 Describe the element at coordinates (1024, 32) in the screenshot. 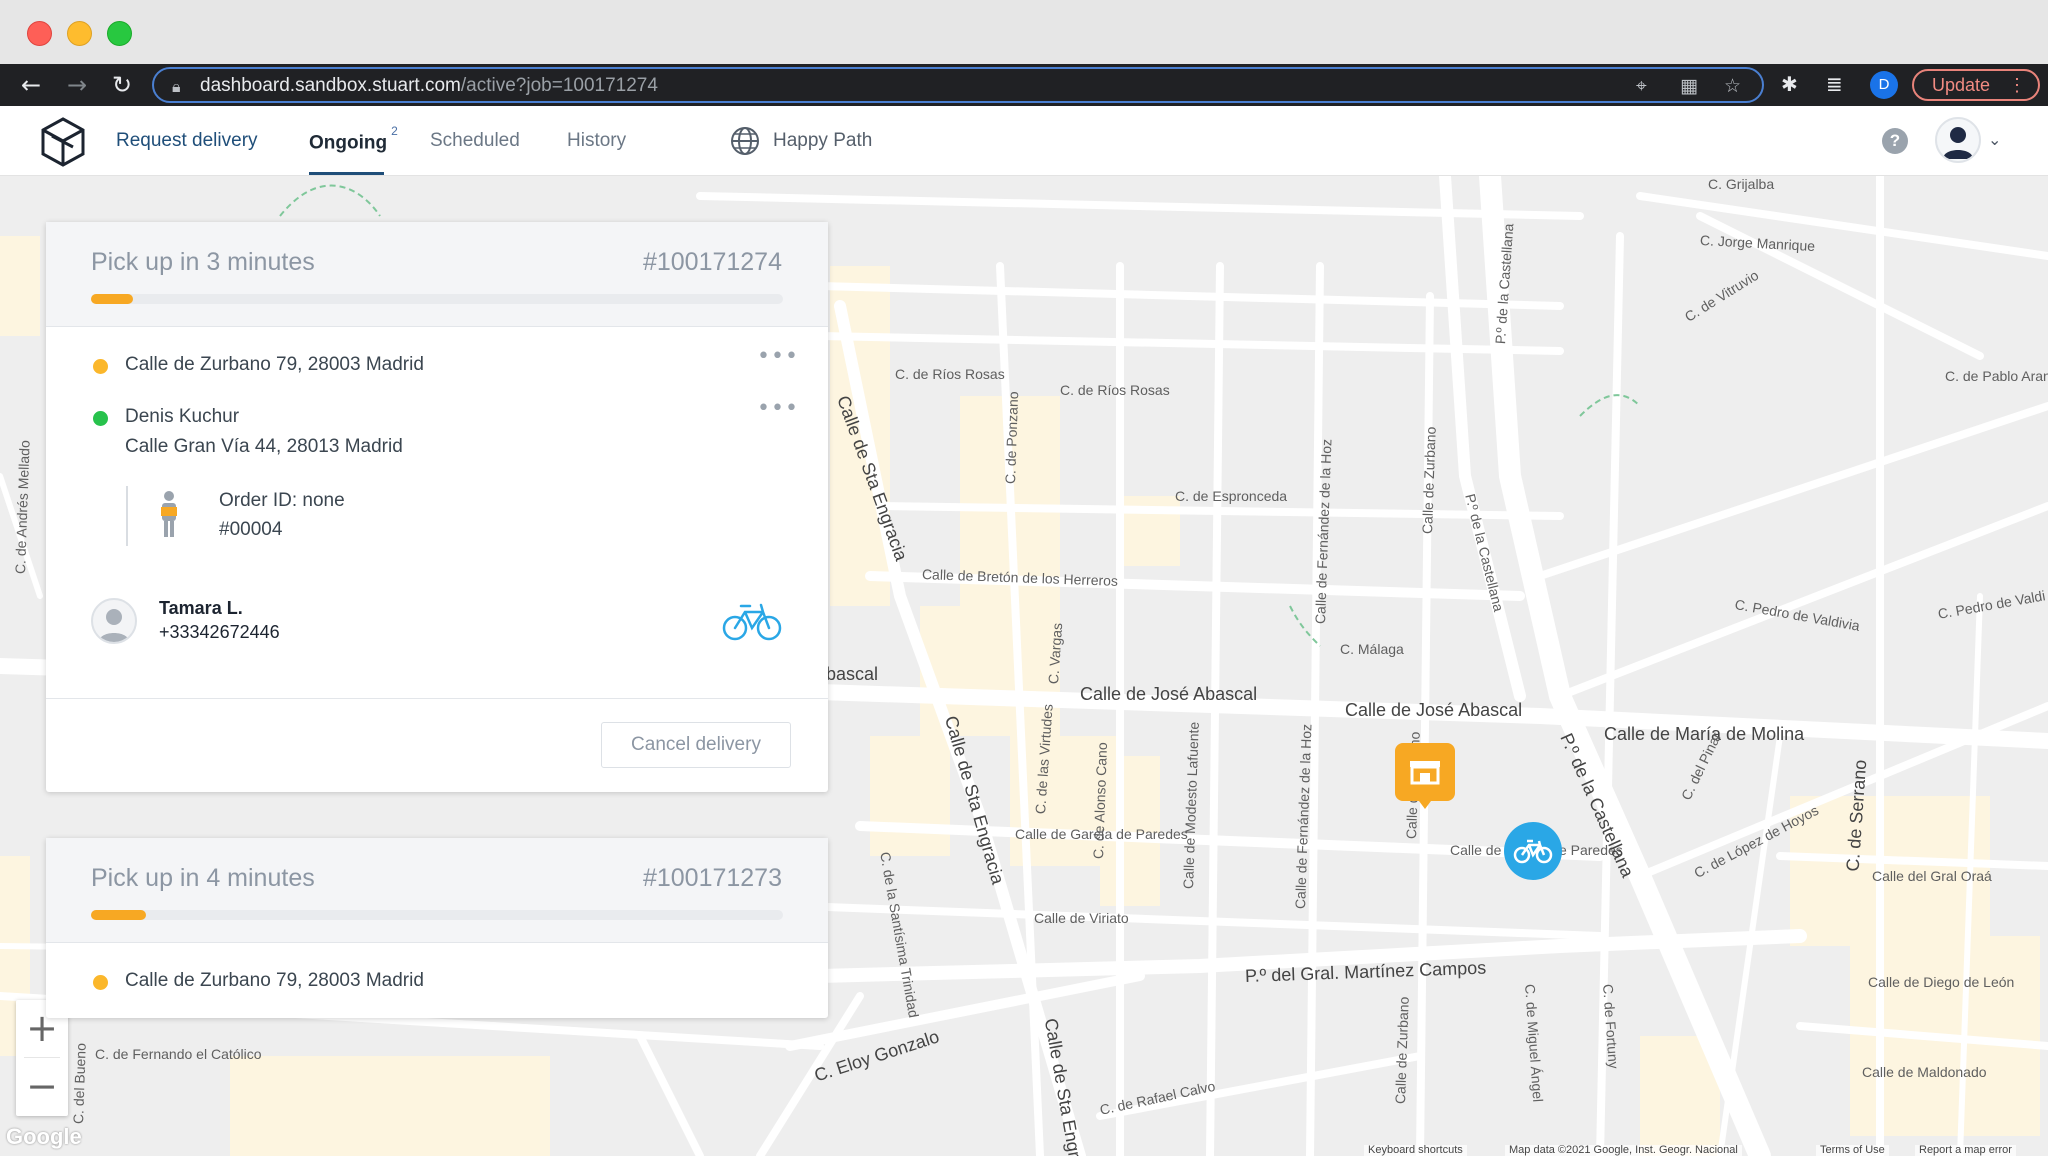

I see `window-titlebar` at that location.